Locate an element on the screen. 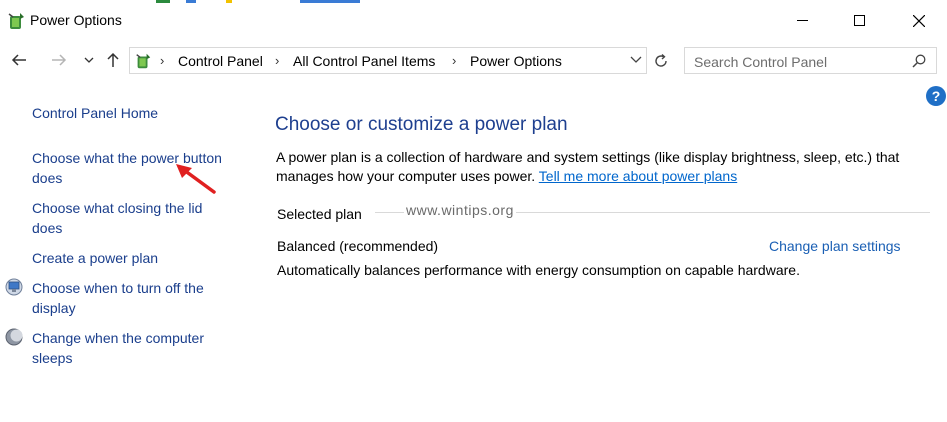 This screenshot has width=947, height=422. breadcrumb-all-items: All Control Panel Items is located at coordinates (364, 61).